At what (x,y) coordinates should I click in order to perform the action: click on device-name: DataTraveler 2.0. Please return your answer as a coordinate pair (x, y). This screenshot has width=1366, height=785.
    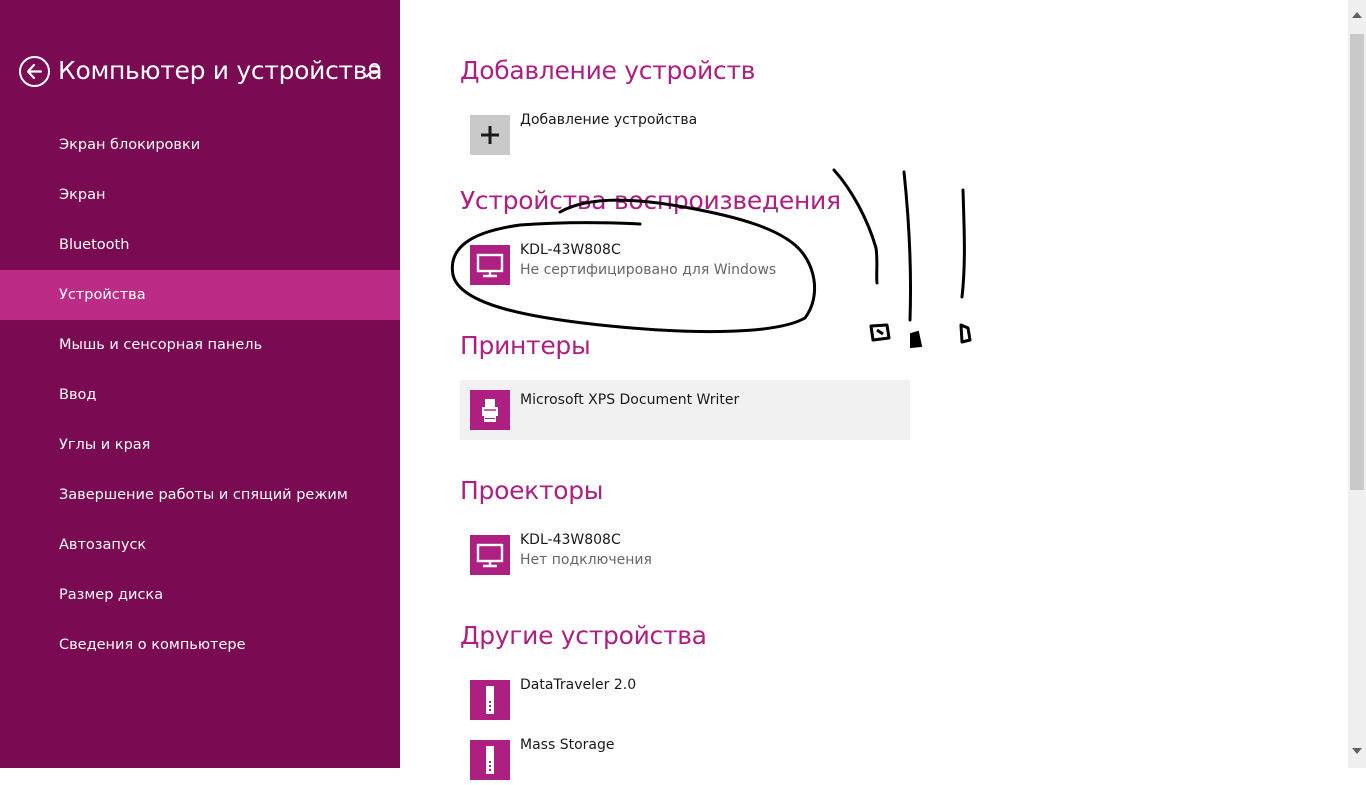
    Looking at the image, I should click on (578, 685).